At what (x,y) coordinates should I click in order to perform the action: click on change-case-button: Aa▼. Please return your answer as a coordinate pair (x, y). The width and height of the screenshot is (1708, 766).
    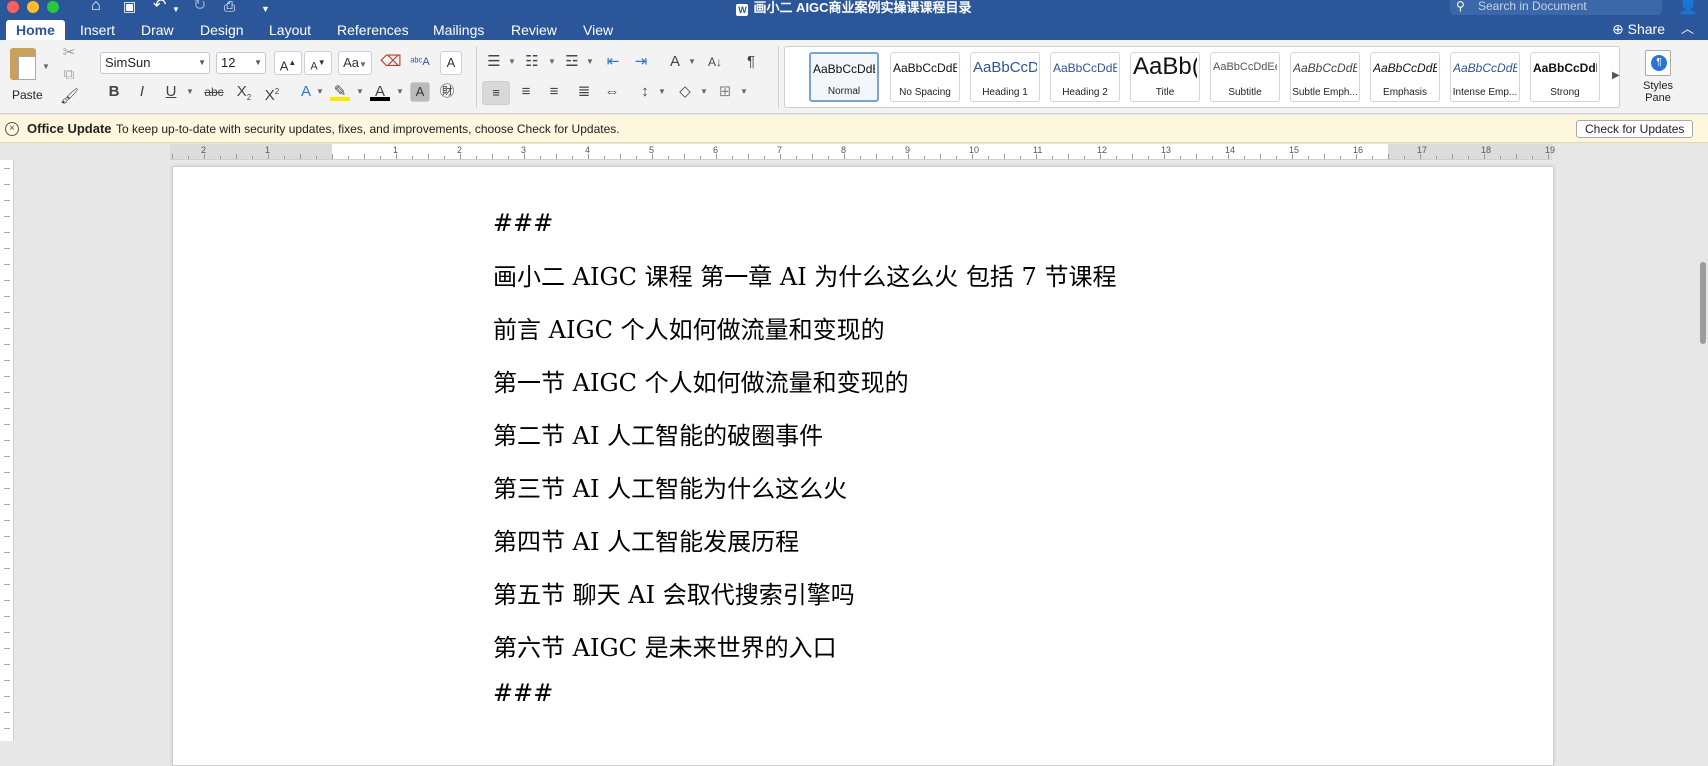
    Looking at the image, I should click on (355, 63).